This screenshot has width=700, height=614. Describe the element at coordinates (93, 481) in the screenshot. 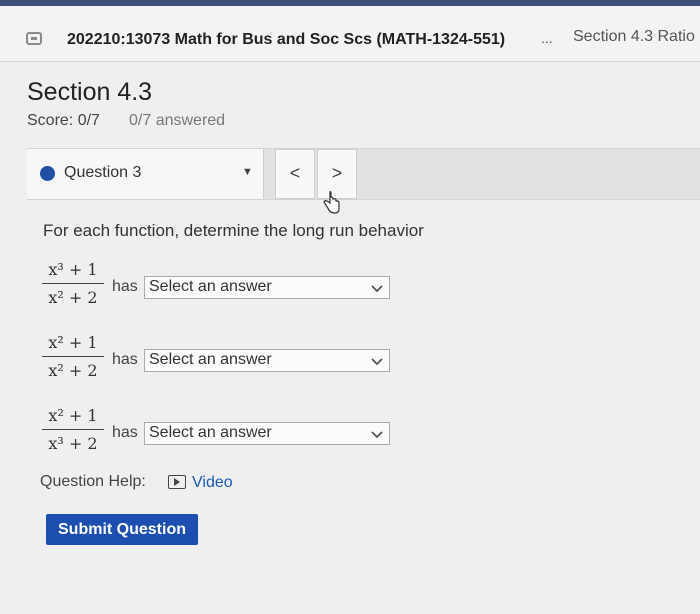

I see `question-help-label: Question Help:` at that location.